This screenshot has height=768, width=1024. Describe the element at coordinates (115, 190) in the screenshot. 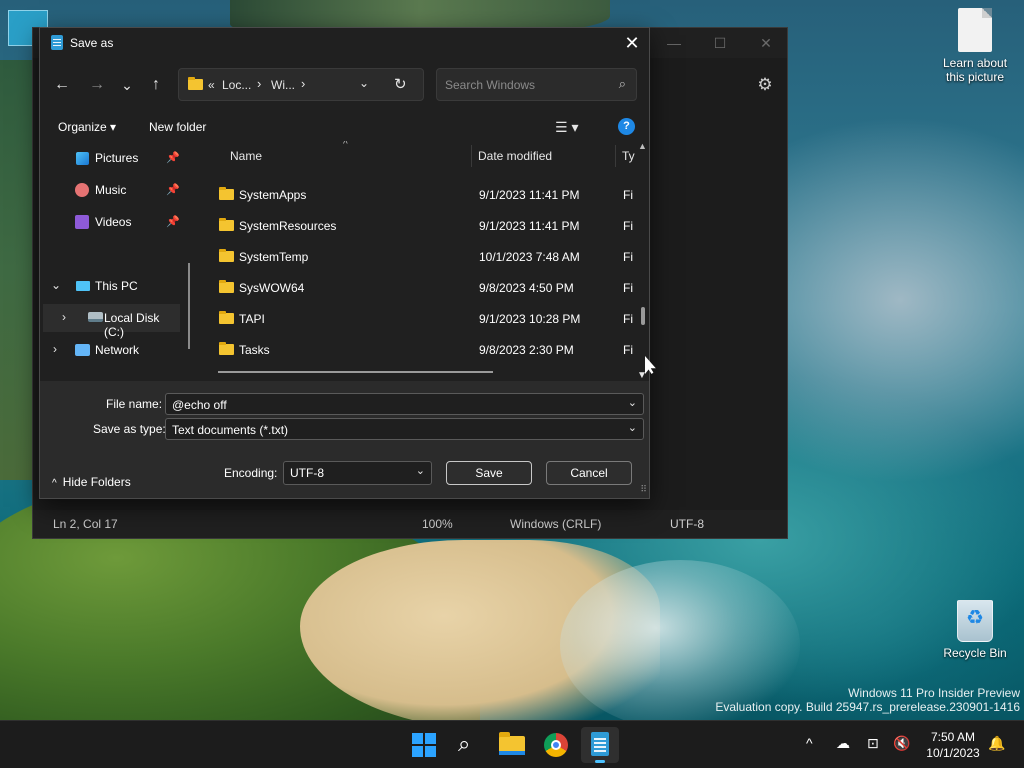

I see `nav-item-music: Music 📌` at that location.